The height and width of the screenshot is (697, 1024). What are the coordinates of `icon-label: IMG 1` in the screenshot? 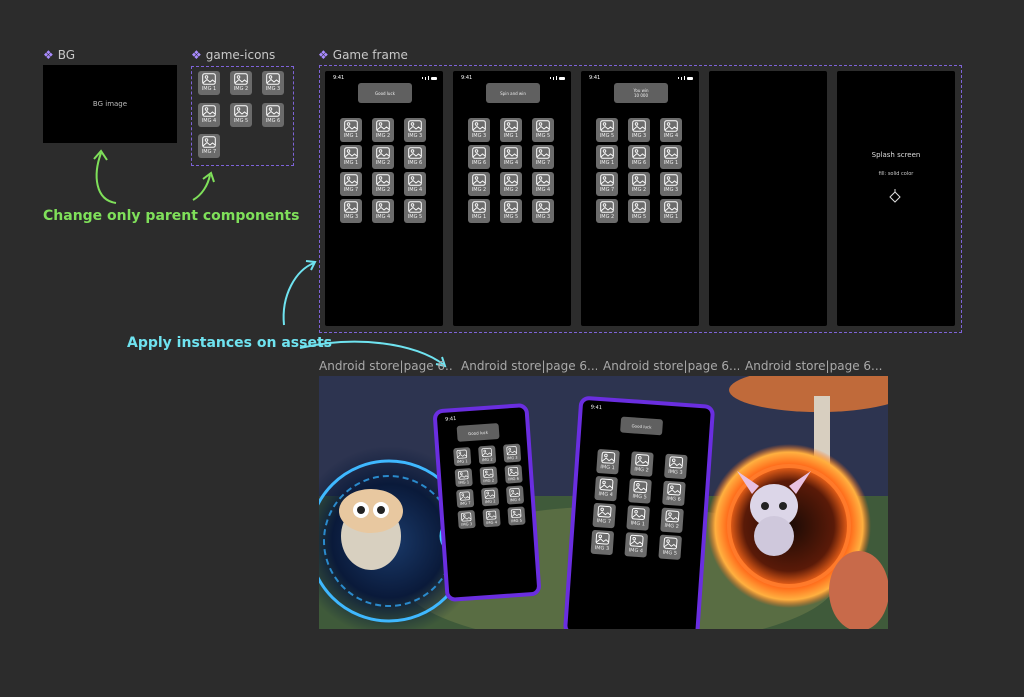 It's located at (464, 482).